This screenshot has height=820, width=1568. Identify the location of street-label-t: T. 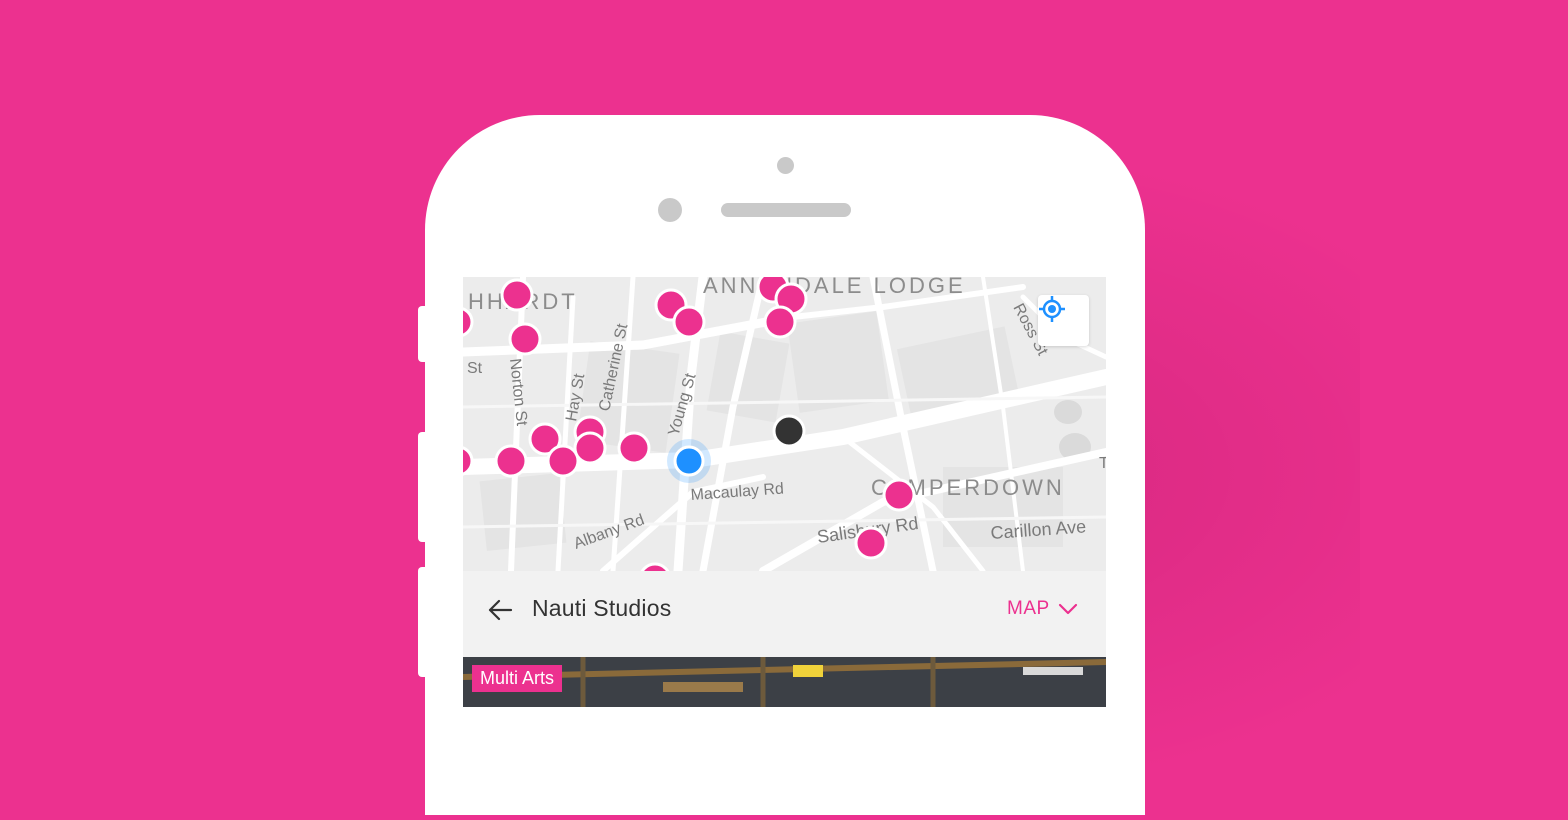
(1102, 463).